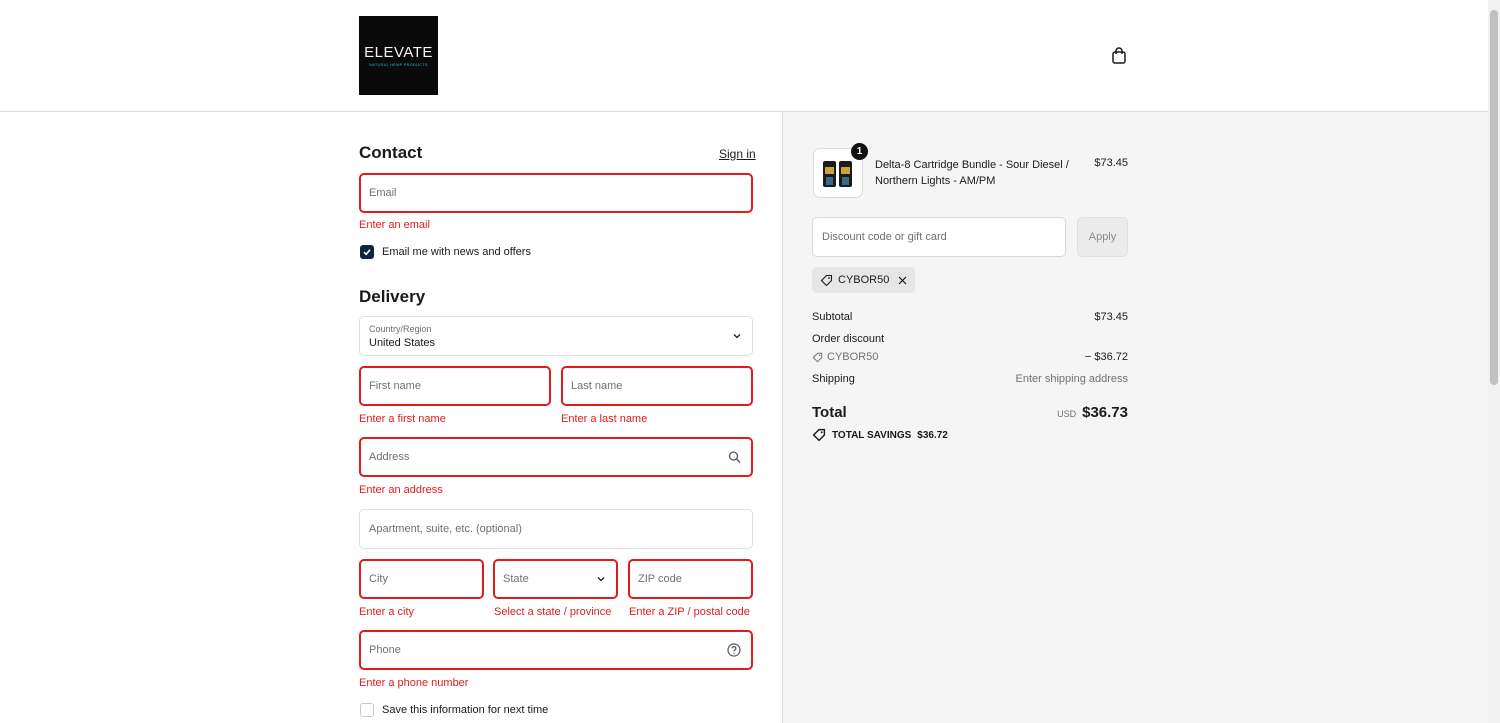  What do you see at coordinates (556, 650) in the screenshot?
I see `phone-field: Phone` at bounding box center [556, 650].